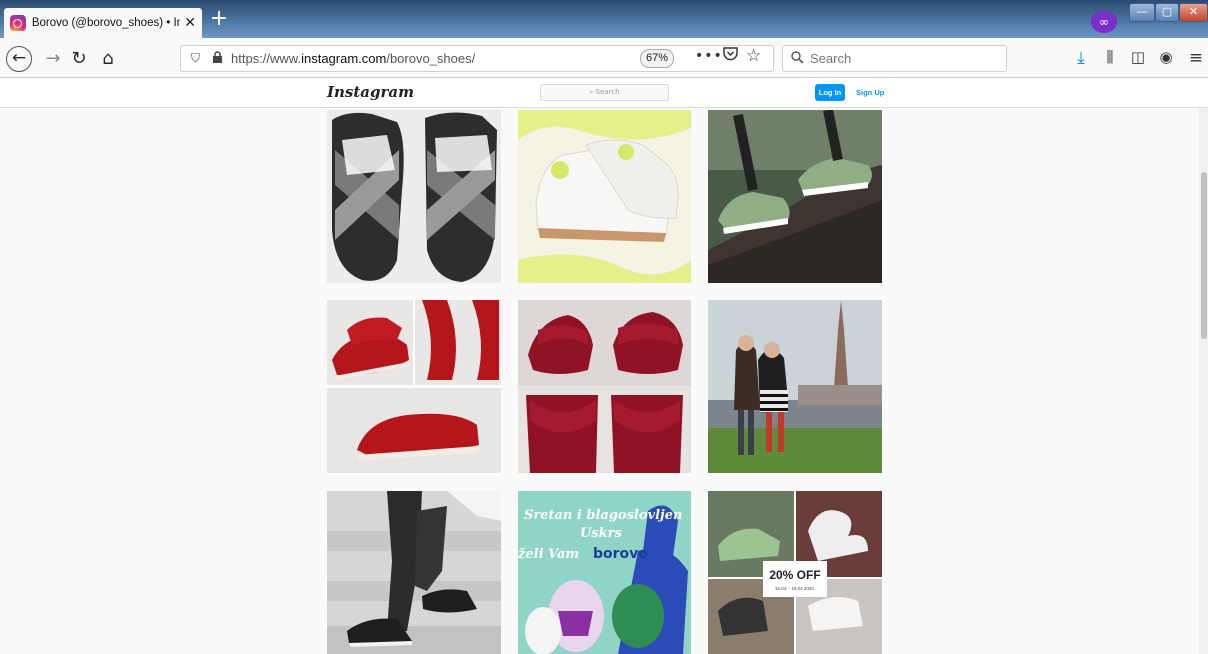  Describe the element at coordinates (1166, 57) in the screenshot. I see `account-icon: ◉` at that location.